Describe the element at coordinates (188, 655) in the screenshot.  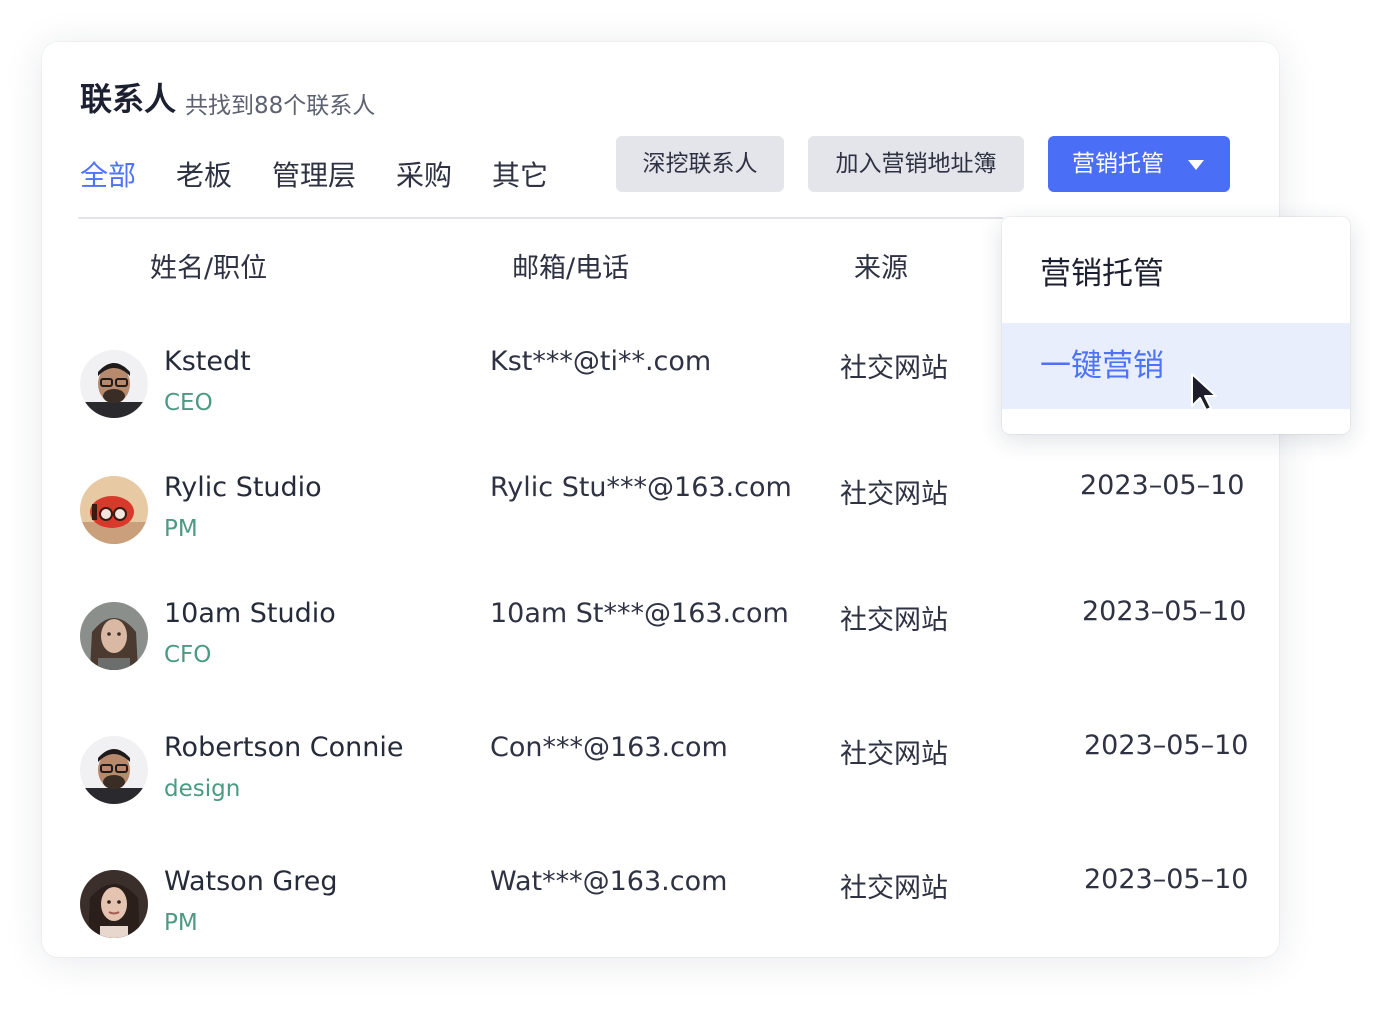
I see `contact-role: CFO` at that location.